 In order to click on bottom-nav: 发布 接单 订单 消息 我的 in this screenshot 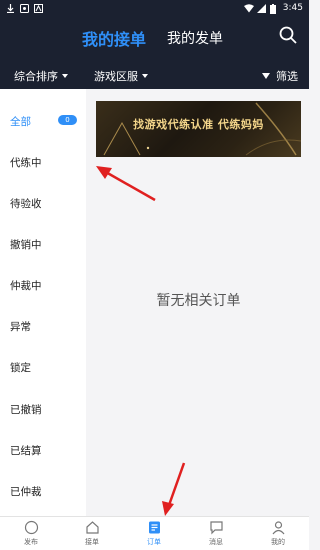, I will do `click(154, 533)`.